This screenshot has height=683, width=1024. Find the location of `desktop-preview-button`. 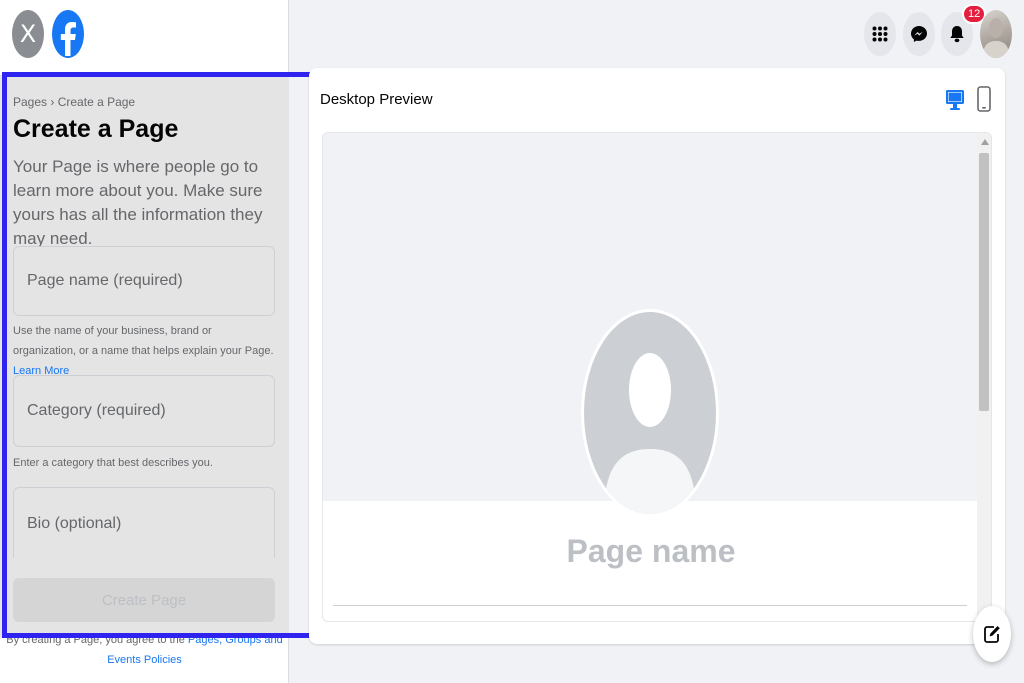

desktop-preview-button is located at coordinates (955, 100).